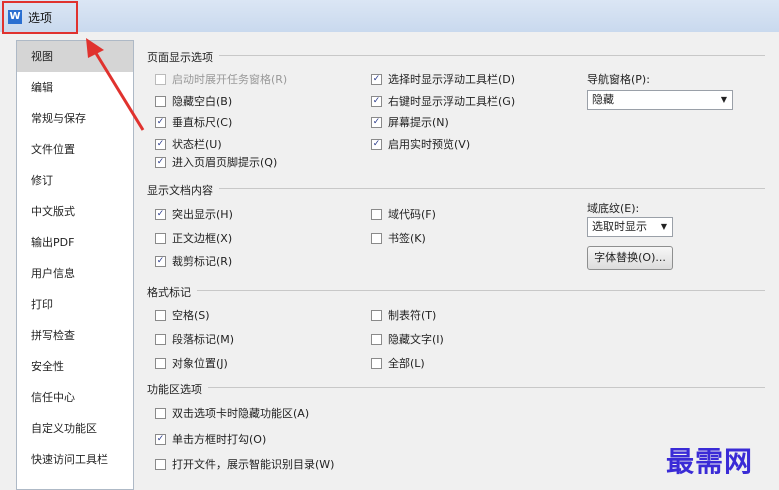  Describe the element at coordinates (403, 315) in the screenshot. I see `option-tab-characters: 制表符(T)` at that location.